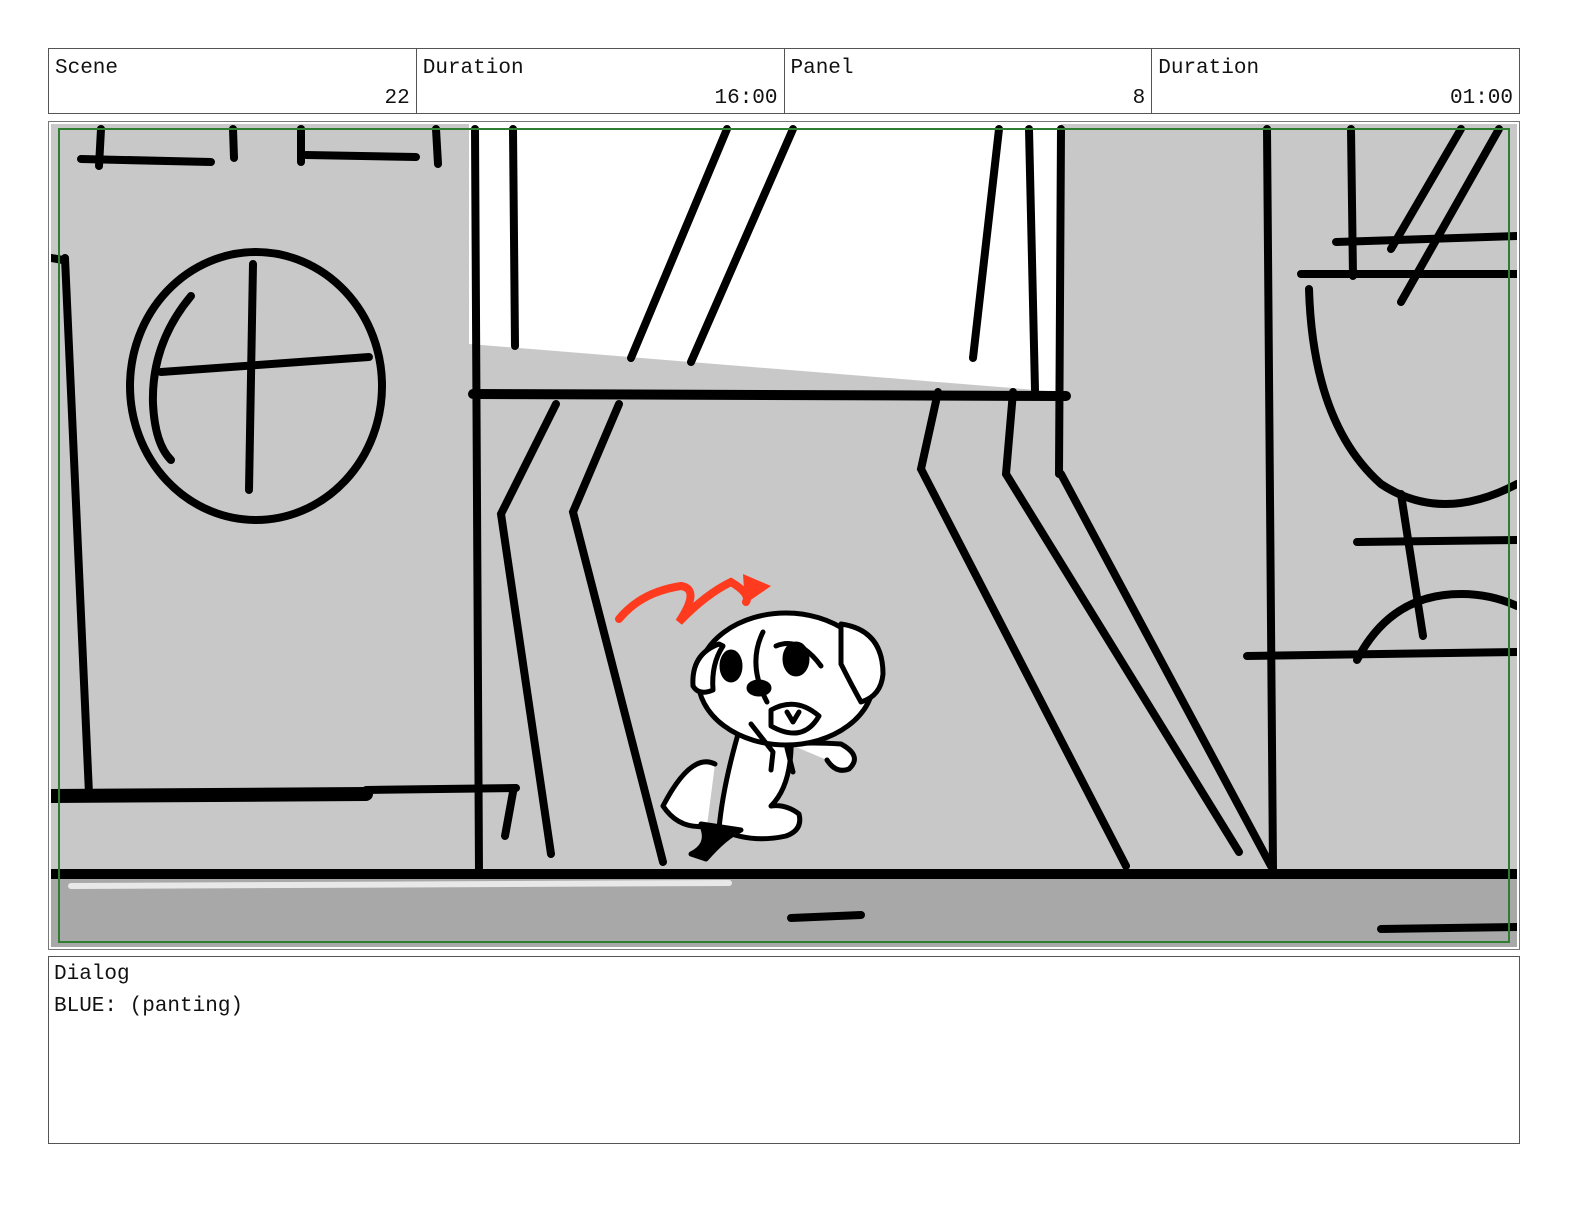 The width and height of the screenshot is (1582, 1225). What do you see at coordinates (87, 68) in the screenshot?
I see `scene-label: Scene` at bounding box center [87, 68].